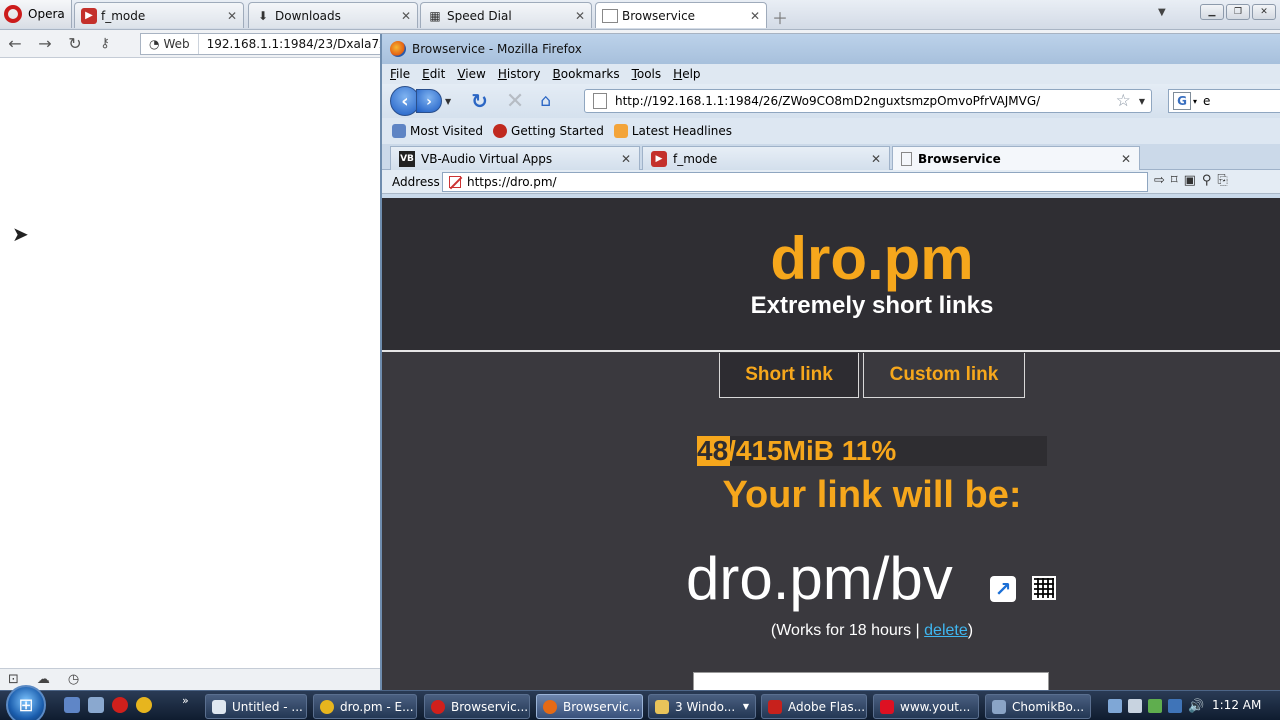 Image resolution: width=1280 pixels, height=720 pixels. Describe the element at coordinates (497, 49) in the screenshot. I see `firefox-window-title: Browservice - Mozilla Firefox` at that location.